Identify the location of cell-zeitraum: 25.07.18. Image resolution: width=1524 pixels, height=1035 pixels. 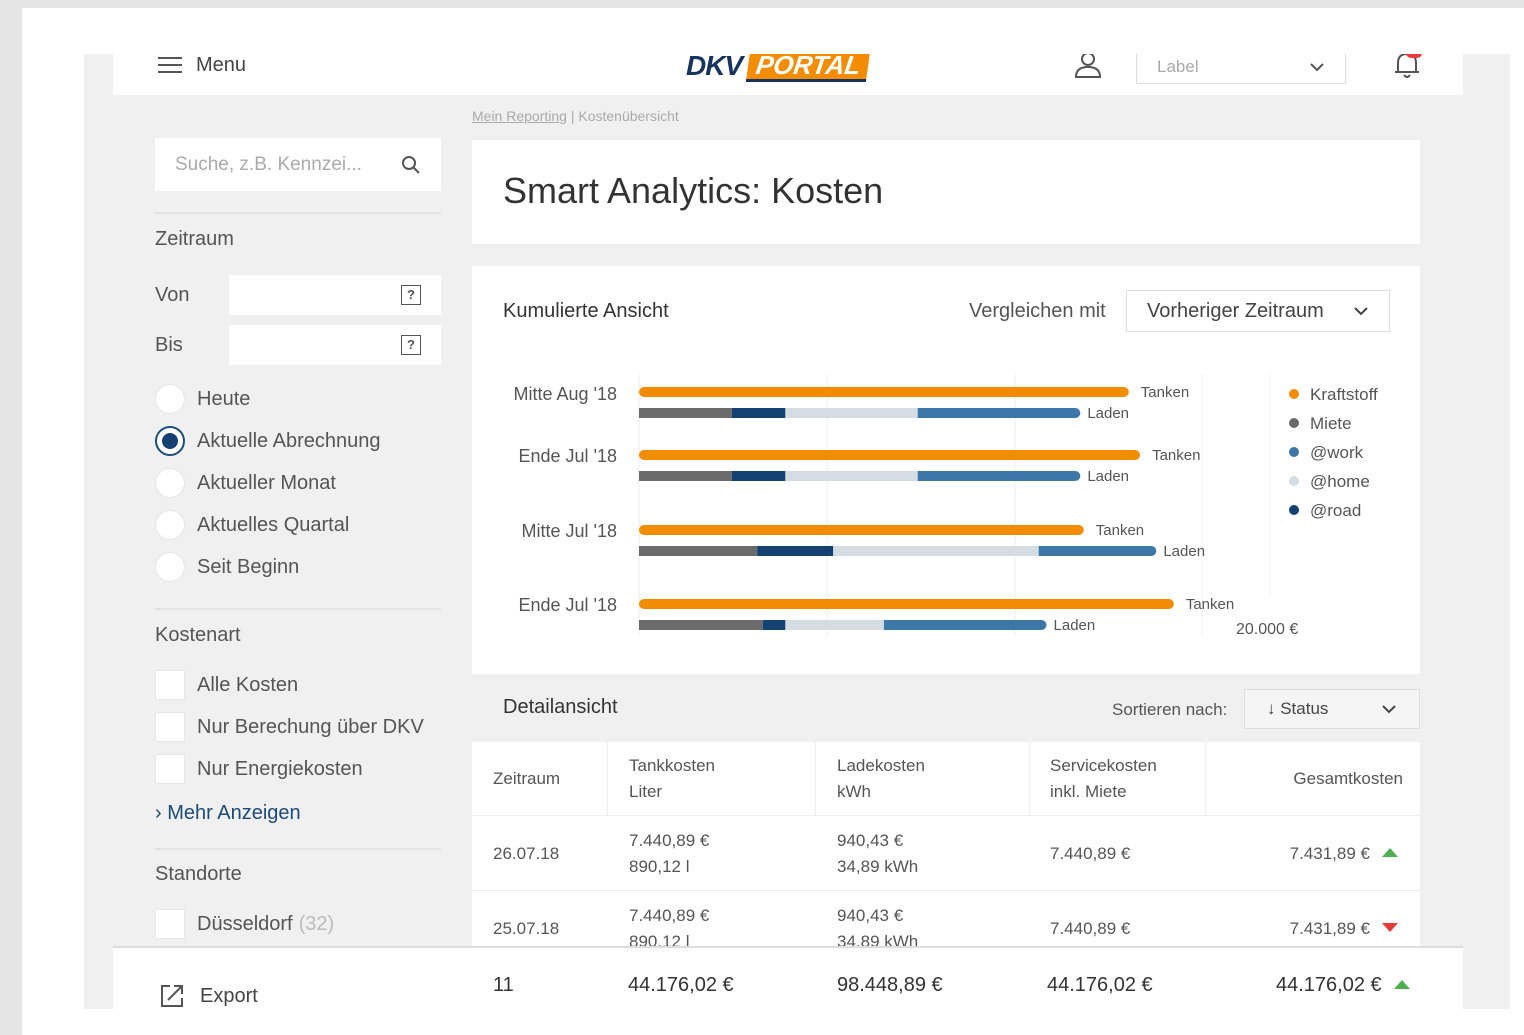
(526, 928).